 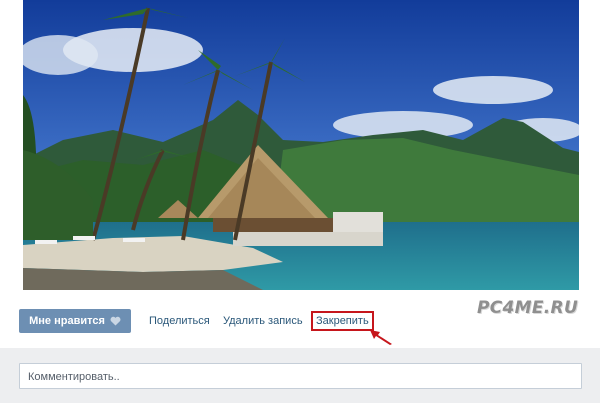 What do you see at coordinates (528, 308) in the screenshot?
I see `site-watermark: PC4ME.RU` at bounding box center [528, 308].